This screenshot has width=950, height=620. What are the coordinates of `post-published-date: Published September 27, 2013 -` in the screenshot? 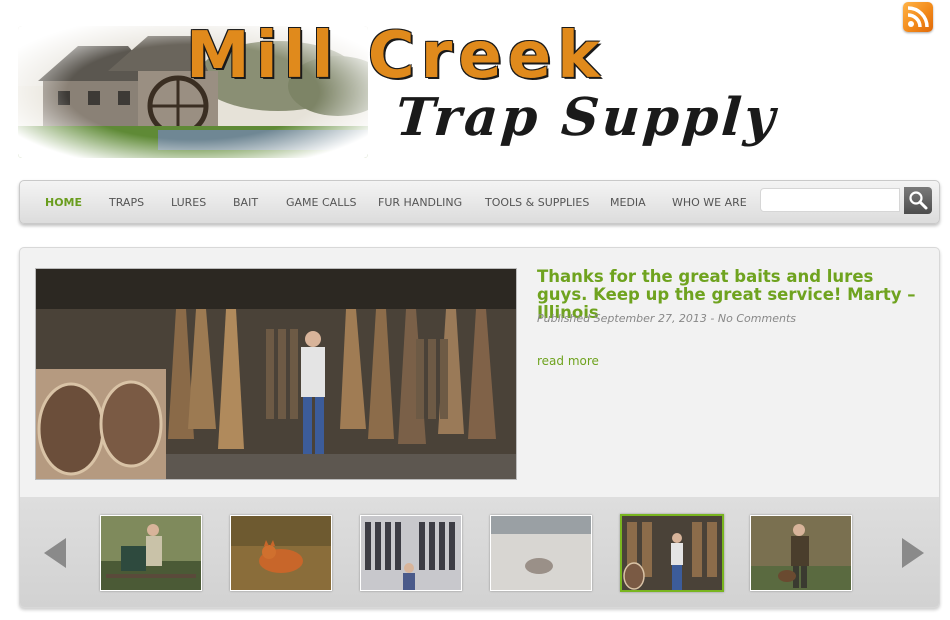 It's located at (626, 318).